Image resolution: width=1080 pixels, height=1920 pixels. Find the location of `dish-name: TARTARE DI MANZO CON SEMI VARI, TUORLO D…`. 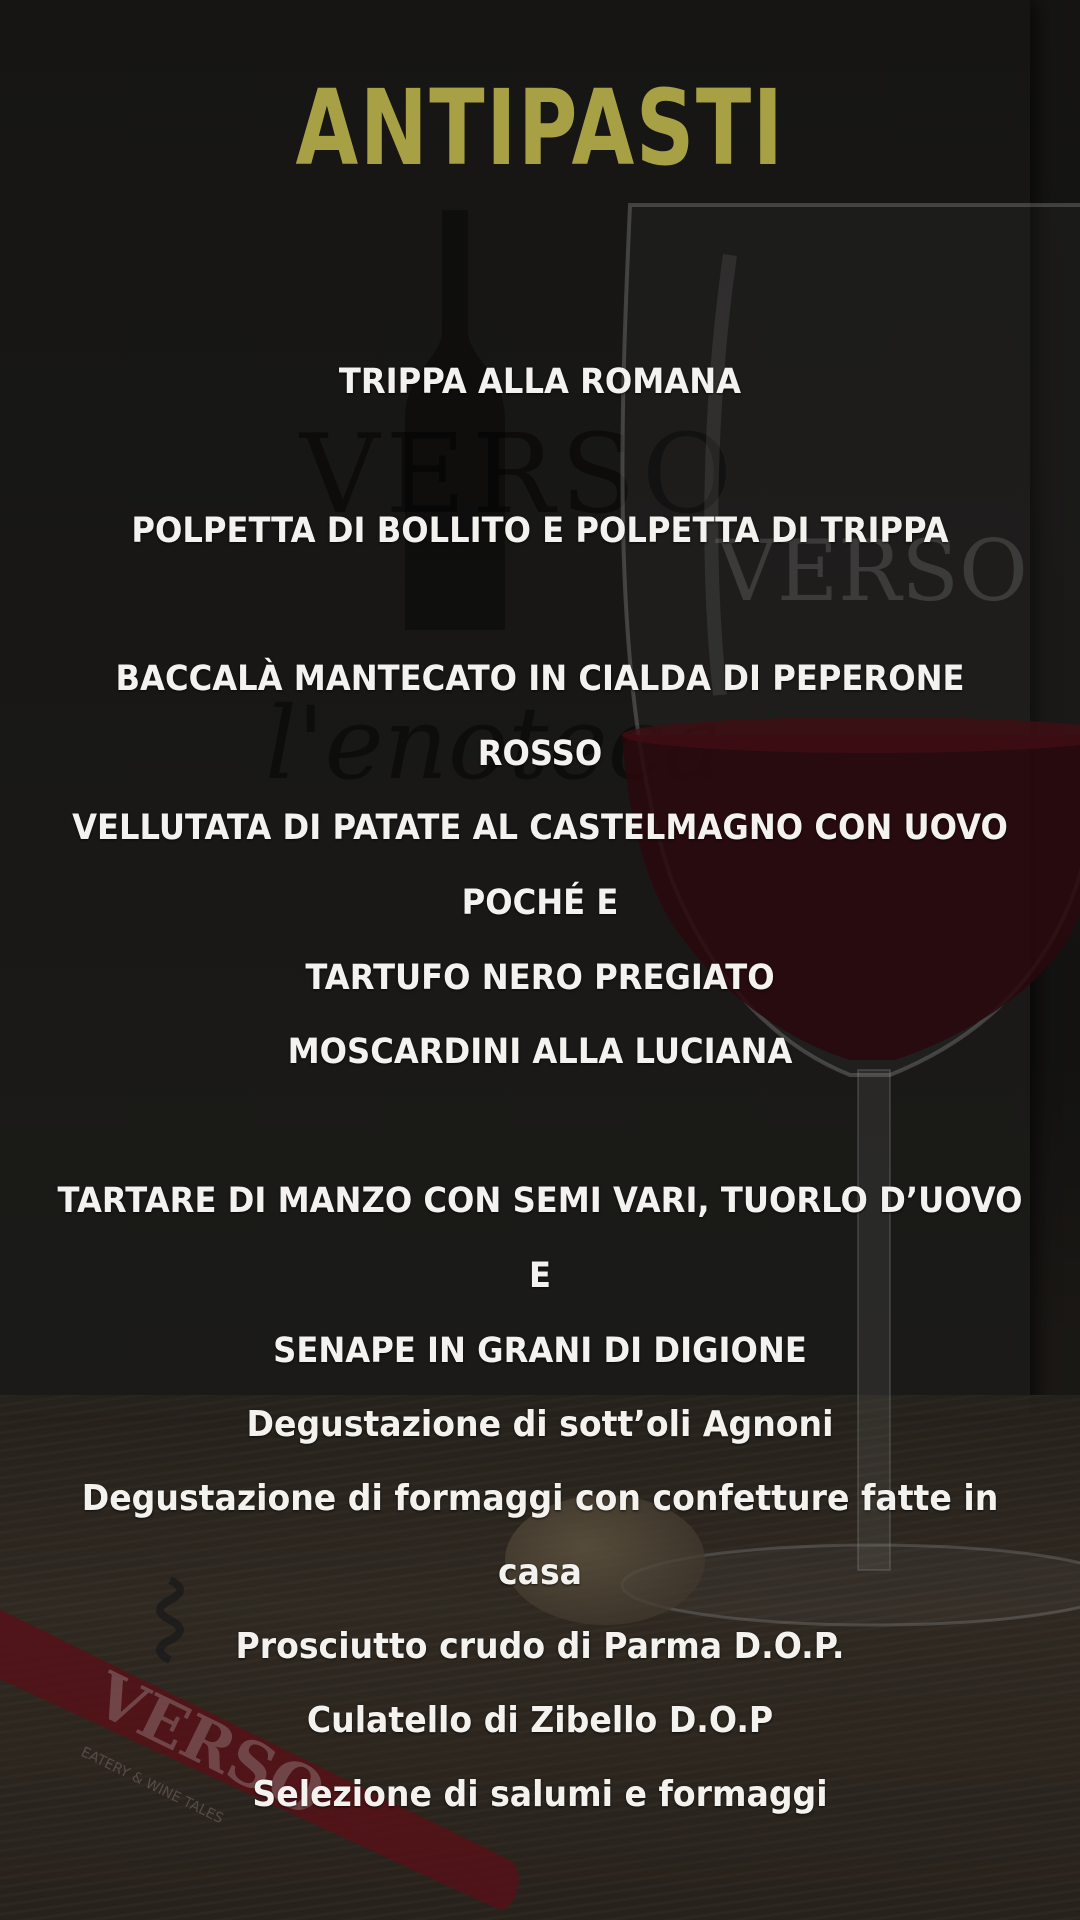

dish-name: TARTARE DI MANZO CON SEMI VARI, TUORLO D… is located at coordinates (540, 1238).